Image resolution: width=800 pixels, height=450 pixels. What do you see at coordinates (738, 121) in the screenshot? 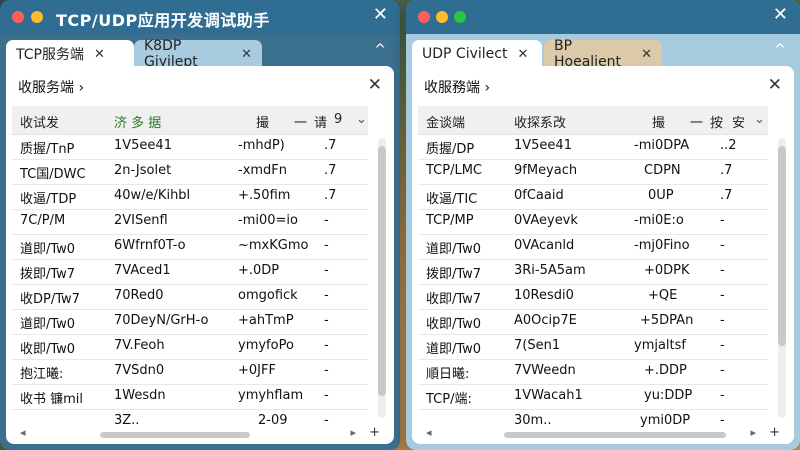
I see `column-header: 安` at bounding box center [738, 121].